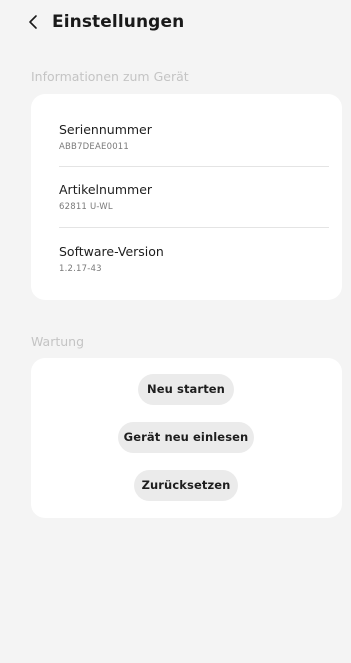  I want to click on info-row-software-version: Software-Version 1.2.17-43, so click(194, 268).